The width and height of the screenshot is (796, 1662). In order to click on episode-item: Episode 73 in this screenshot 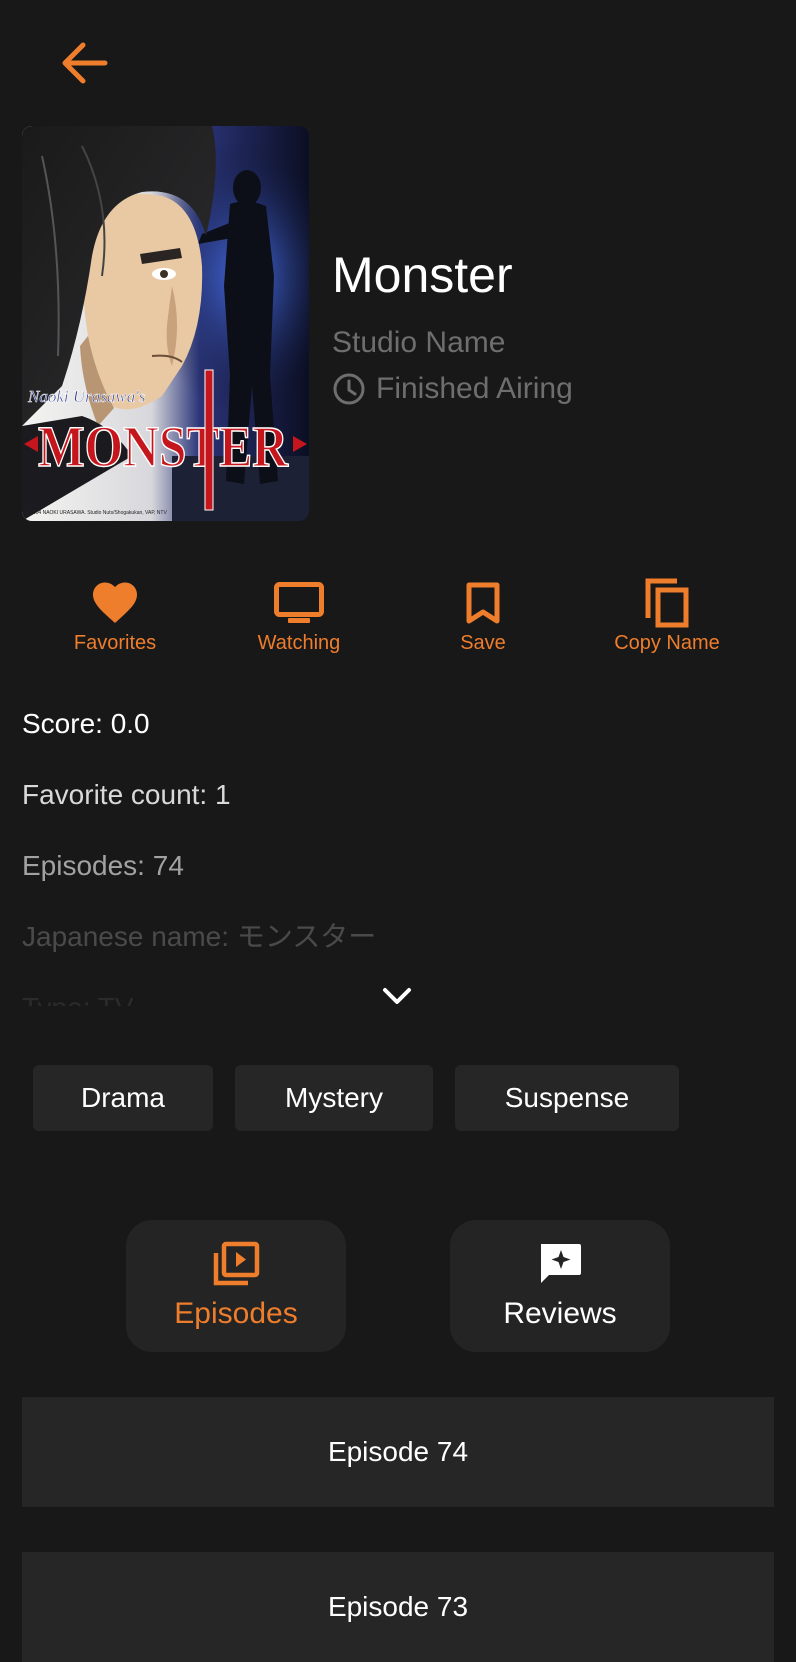, I will do `click(398, 1607)`.